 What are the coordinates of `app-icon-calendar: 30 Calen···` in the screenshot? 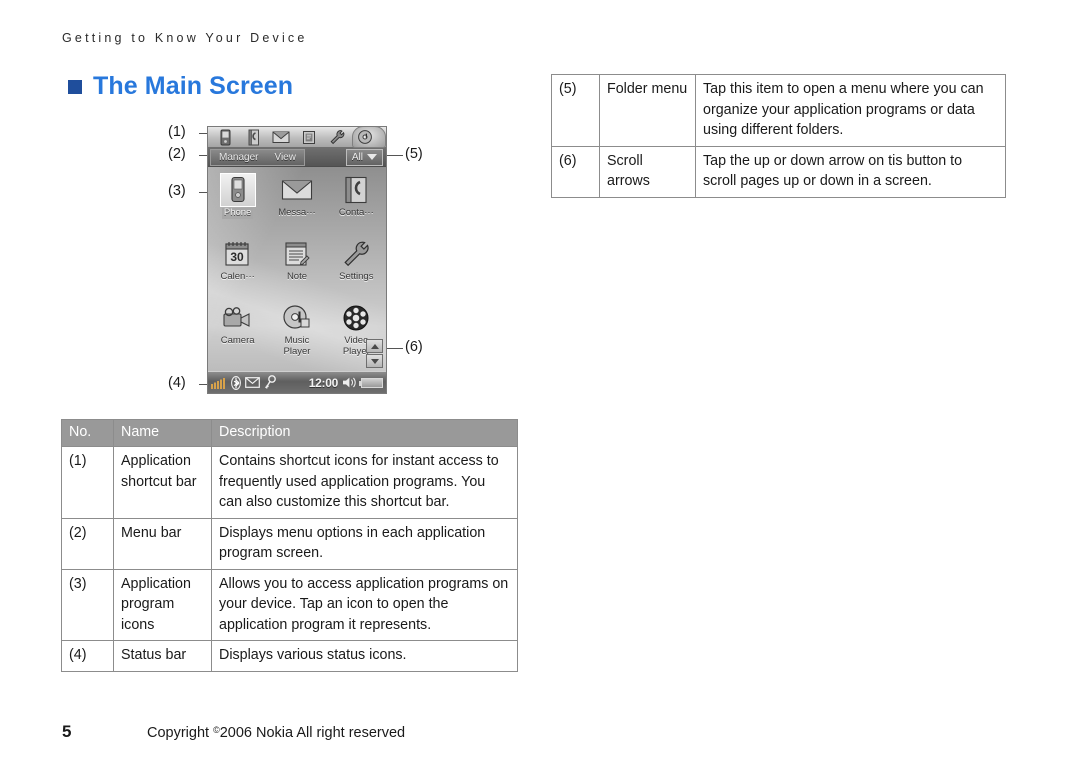 It's located at (238, 269).